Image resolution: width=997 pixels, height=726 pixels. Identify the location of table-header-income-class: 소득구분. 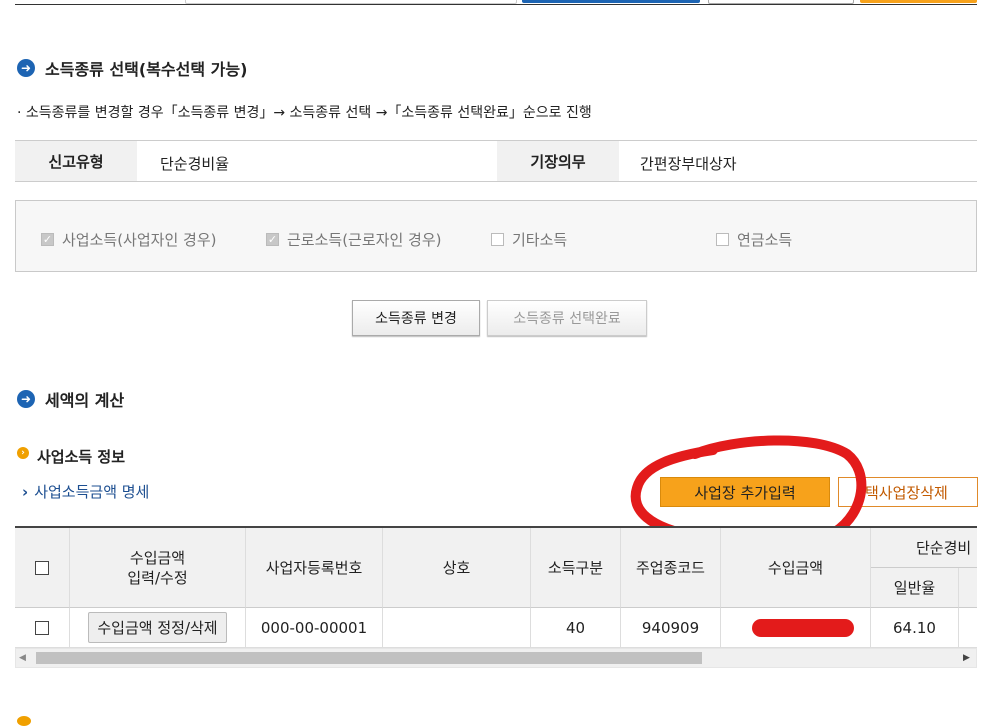
(576, 568).